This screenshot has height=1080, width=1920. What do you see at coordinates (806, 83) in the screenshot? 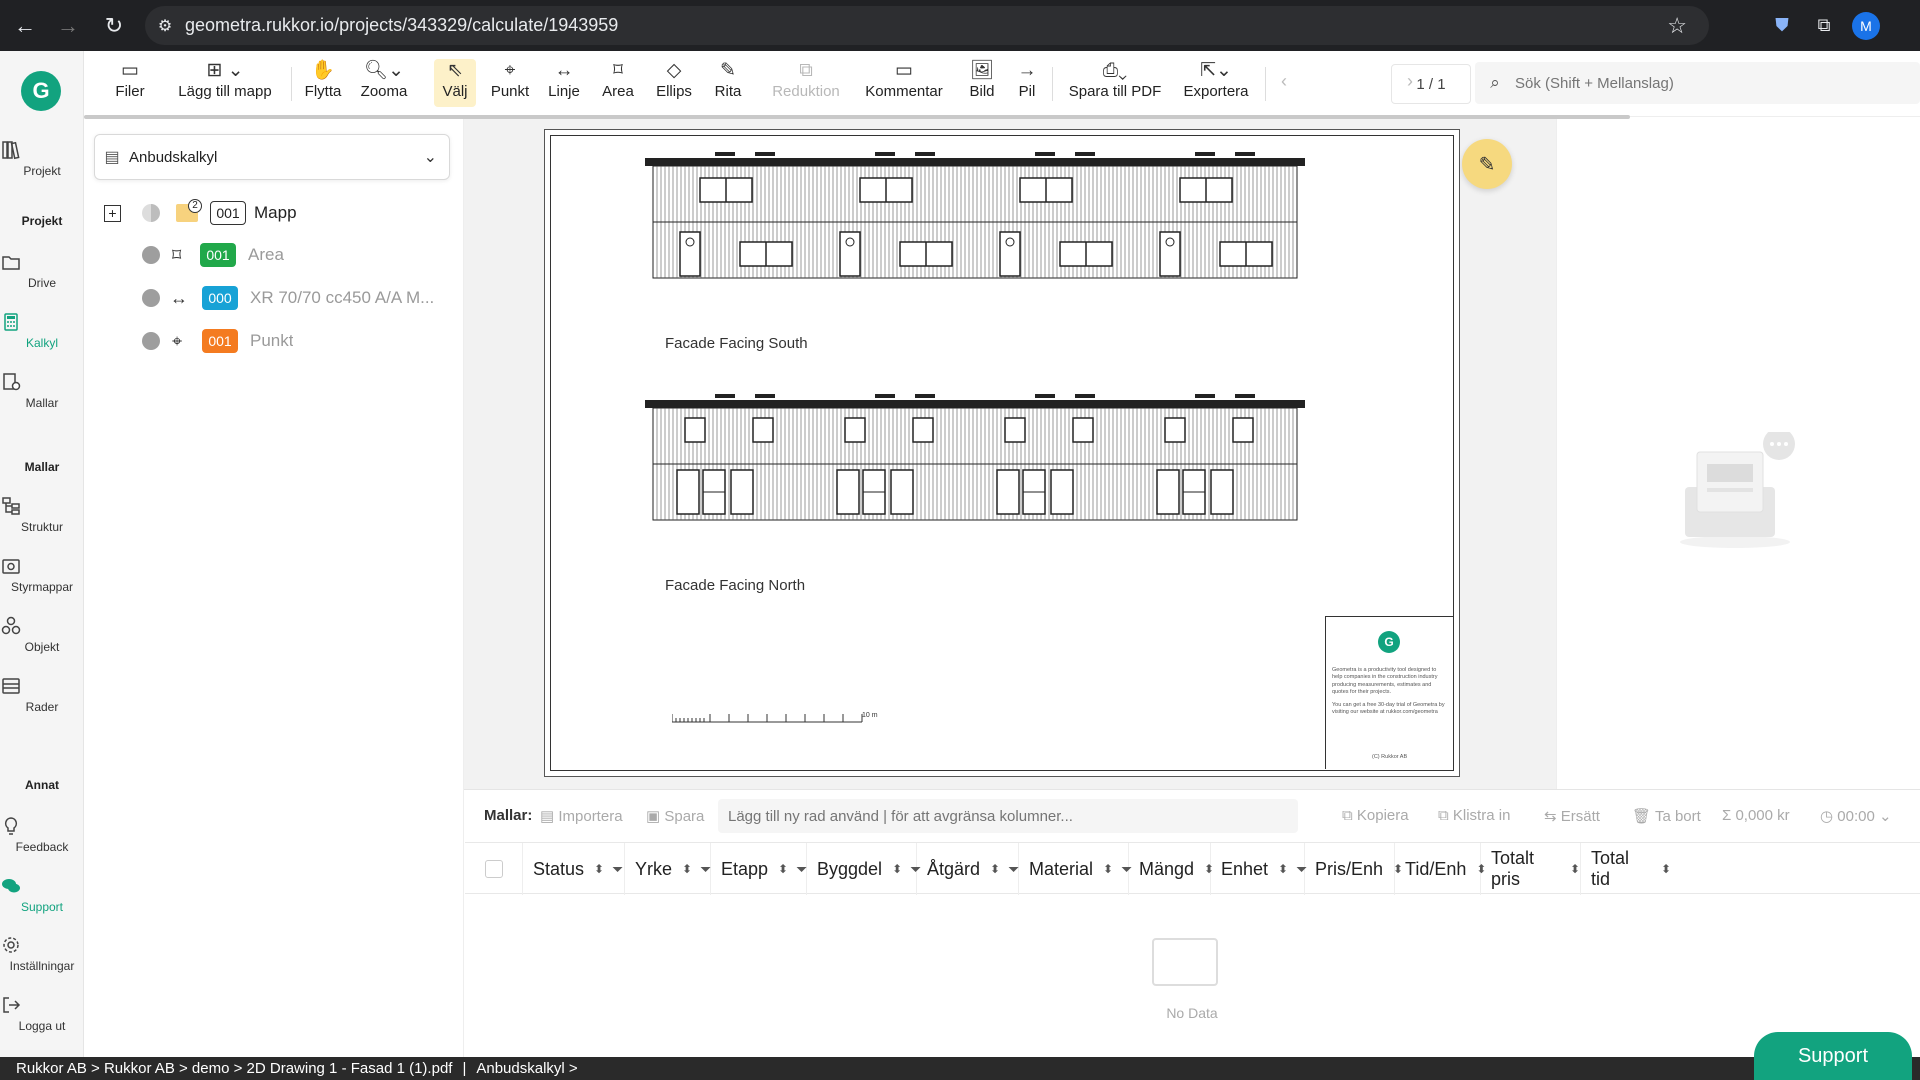
I see `tool-reduktion: ⧉ Reduktion` at bounding box center [806, 83].